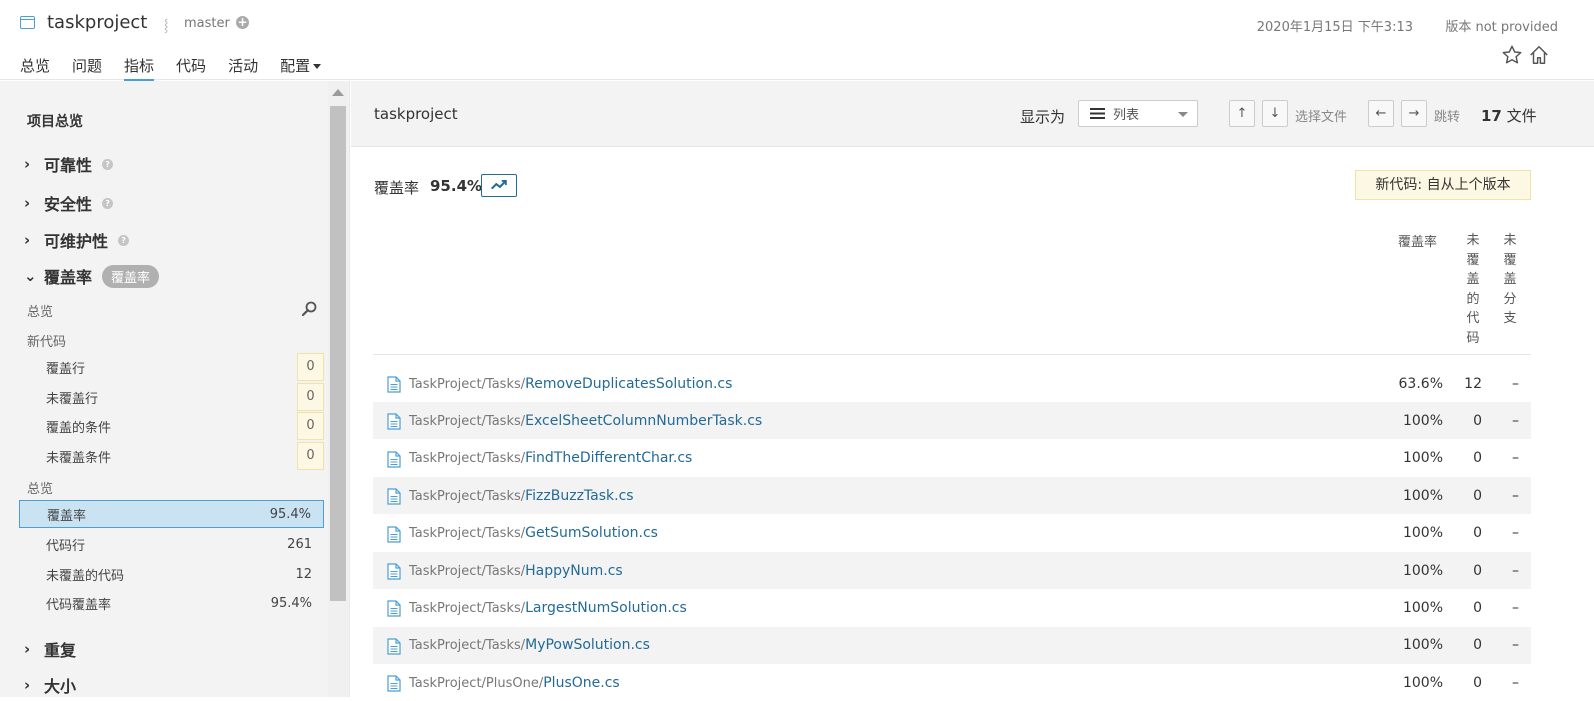 The image size is (1594, 701). What do you see at coordinates (952, 570) in the screenshot?
I see `table-row: TaskProject/Tasks/HappyNum.cs 100% 0 –` at bounding box center [952, 570].